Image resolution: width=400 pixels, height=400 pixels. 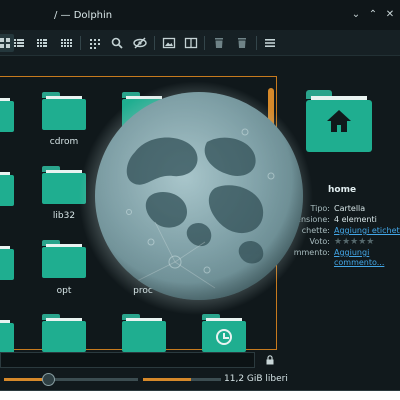 I want to click on zoom-slider-handle, so click(x=48, y=379).